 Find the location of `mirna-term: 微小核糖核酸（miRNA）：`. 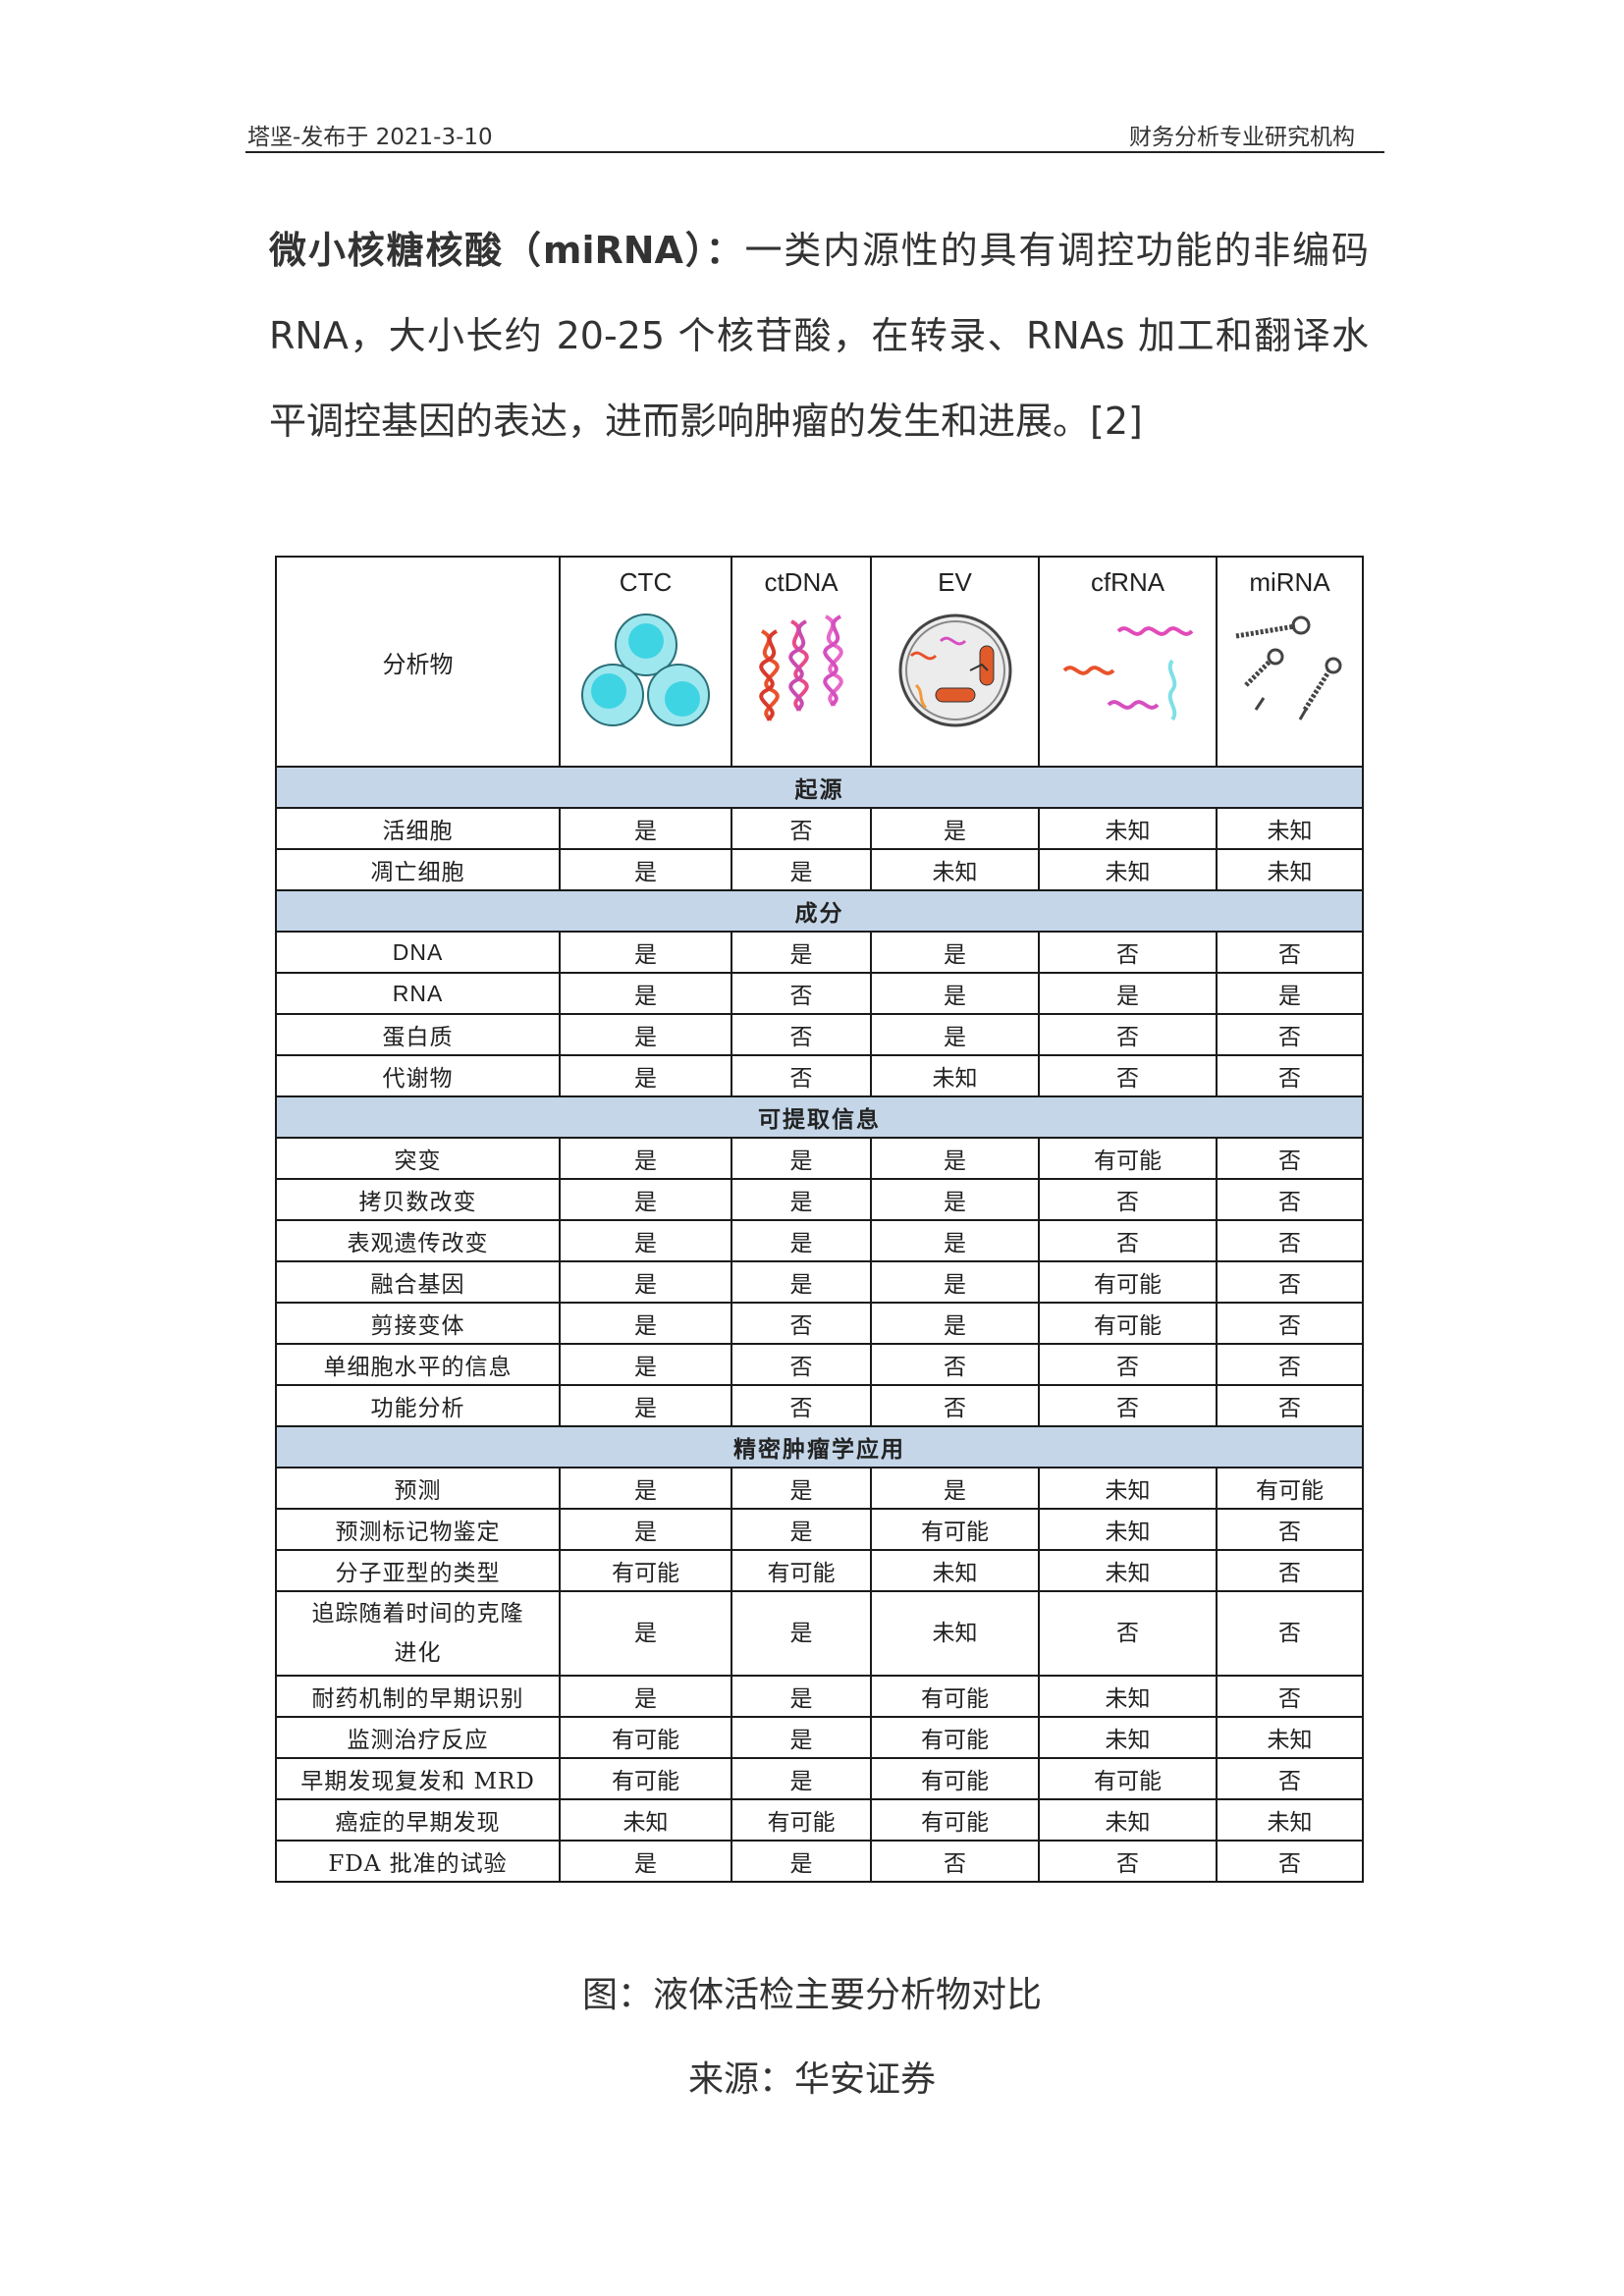

mirna-term: 微小核糖核酸（miRNA）： is located at coordinates (507, 251).